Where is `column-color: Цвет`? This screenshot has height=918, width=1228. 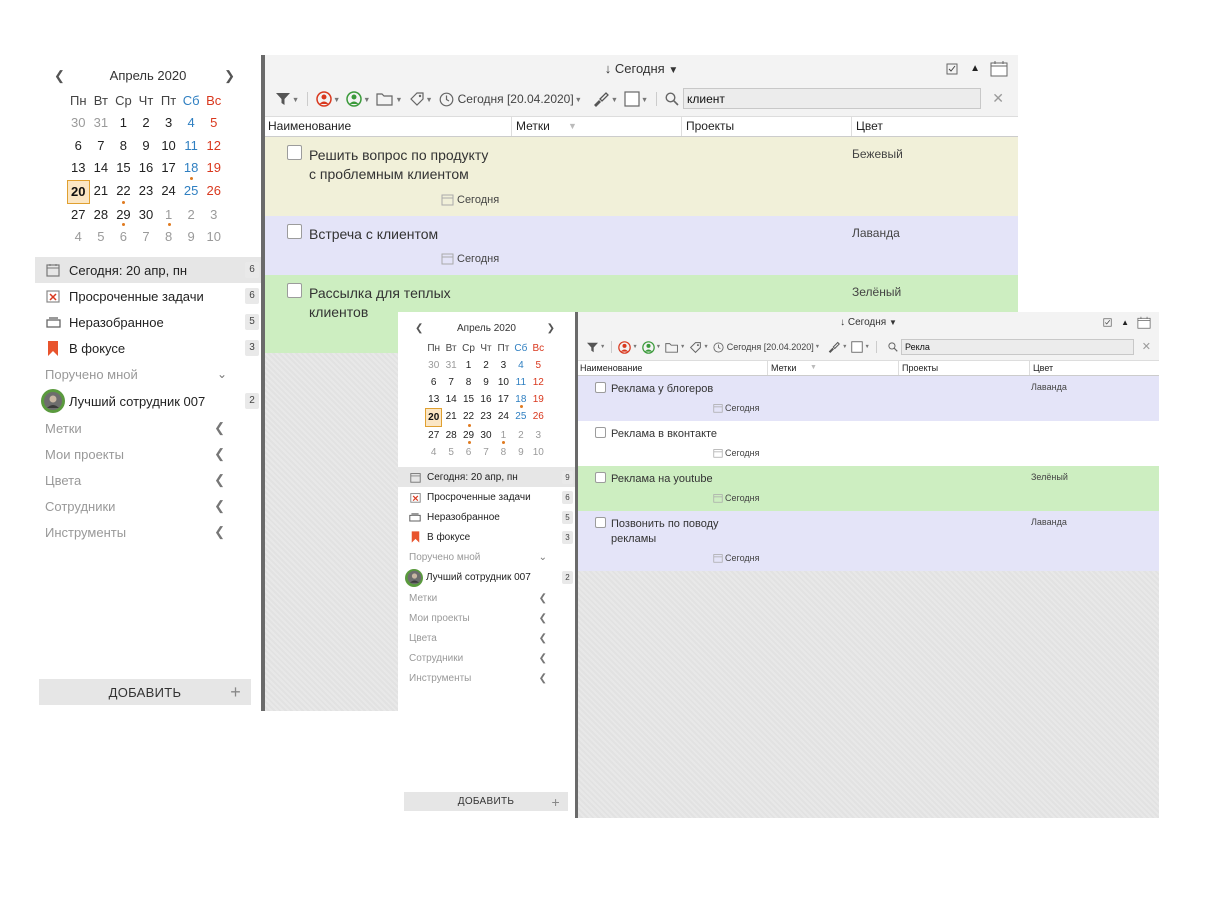 column-color: Цвет is located at coordinates (935, 126).